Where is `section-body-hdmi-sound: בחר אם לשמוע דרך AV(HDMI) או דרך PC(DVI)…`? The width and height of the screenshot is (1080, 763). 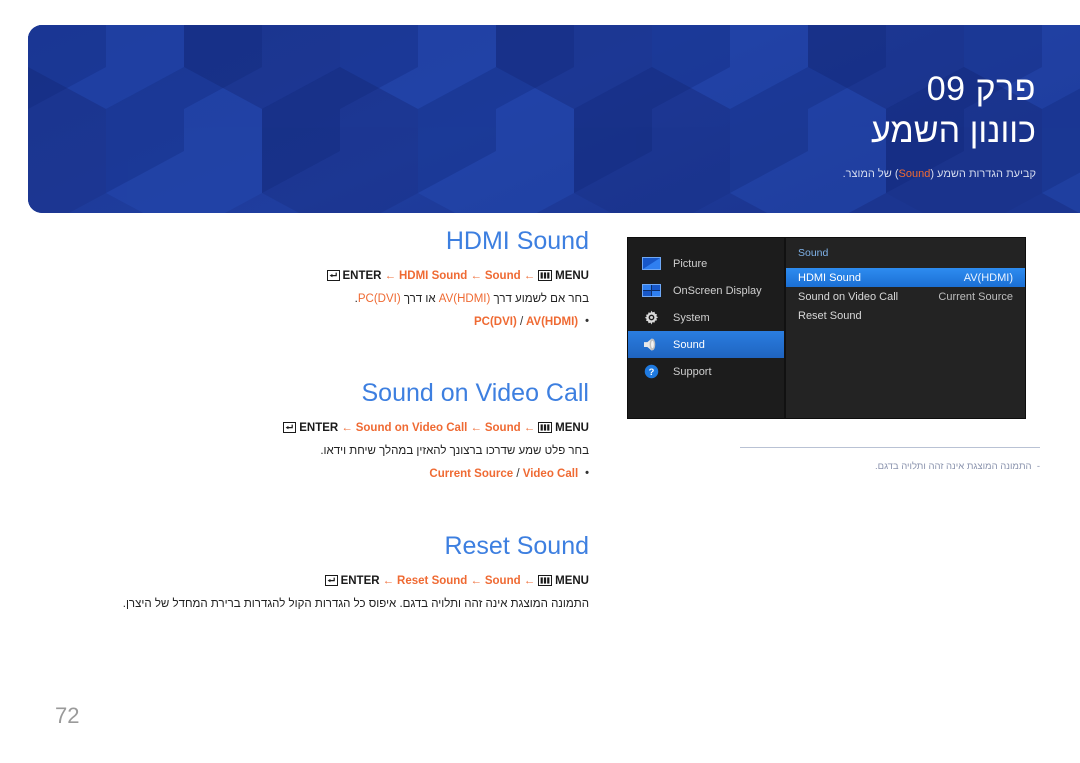
section-body-hdmi-sound: בחר אם לשמוע דרך AV(HDMI) או דרך PC(DVI)… is located at coordinates (316, 300).